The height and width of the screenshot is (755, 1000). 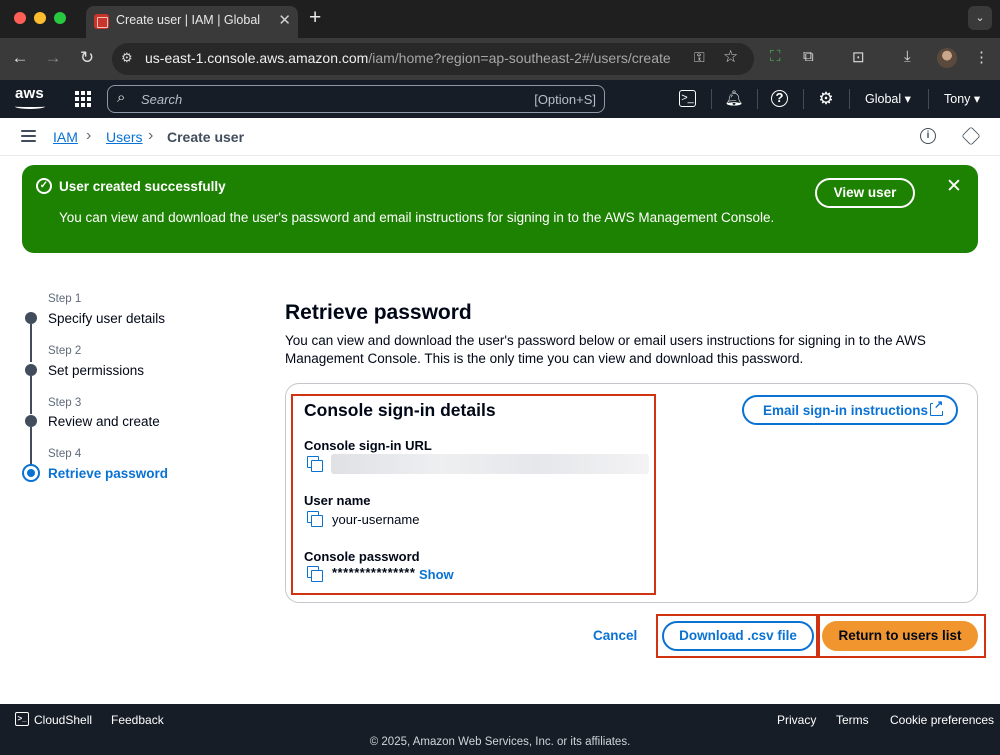 What do you see at coordinates (699, 57) in the screenshot?
I see `password-key-icon: ⚿` at bounding box center [699, 57].